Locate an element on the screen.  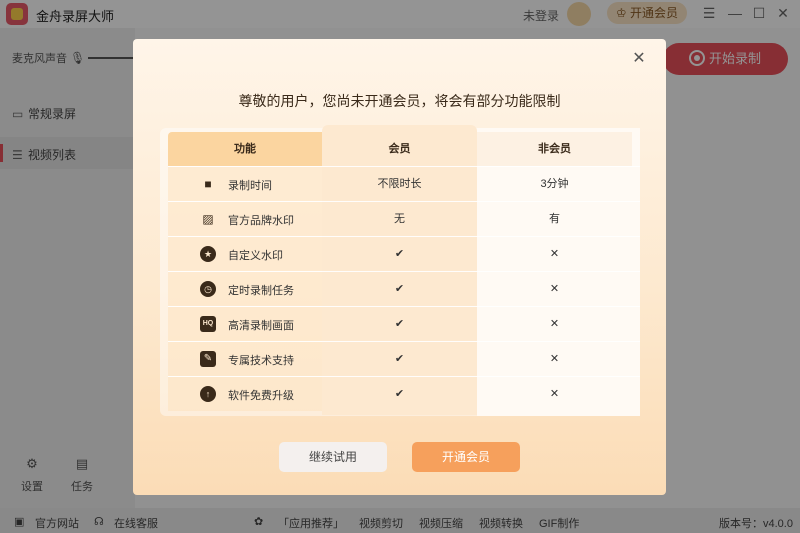
header-vip: 会员 is located at coordinates (399, 149).